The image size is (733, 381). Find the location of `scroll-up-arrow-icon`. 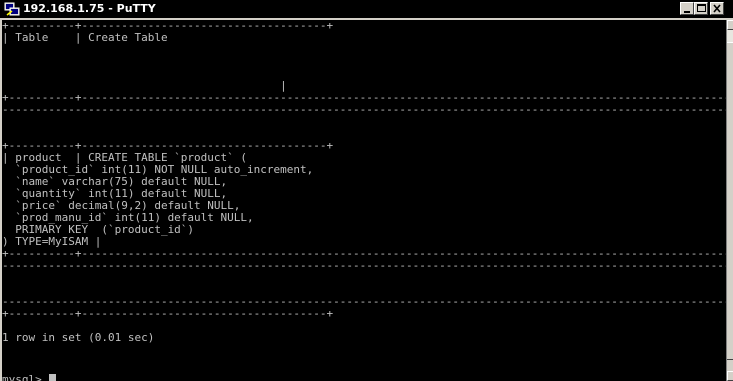

scroll-up-arrow-icon is located at coordinates (730, 25).